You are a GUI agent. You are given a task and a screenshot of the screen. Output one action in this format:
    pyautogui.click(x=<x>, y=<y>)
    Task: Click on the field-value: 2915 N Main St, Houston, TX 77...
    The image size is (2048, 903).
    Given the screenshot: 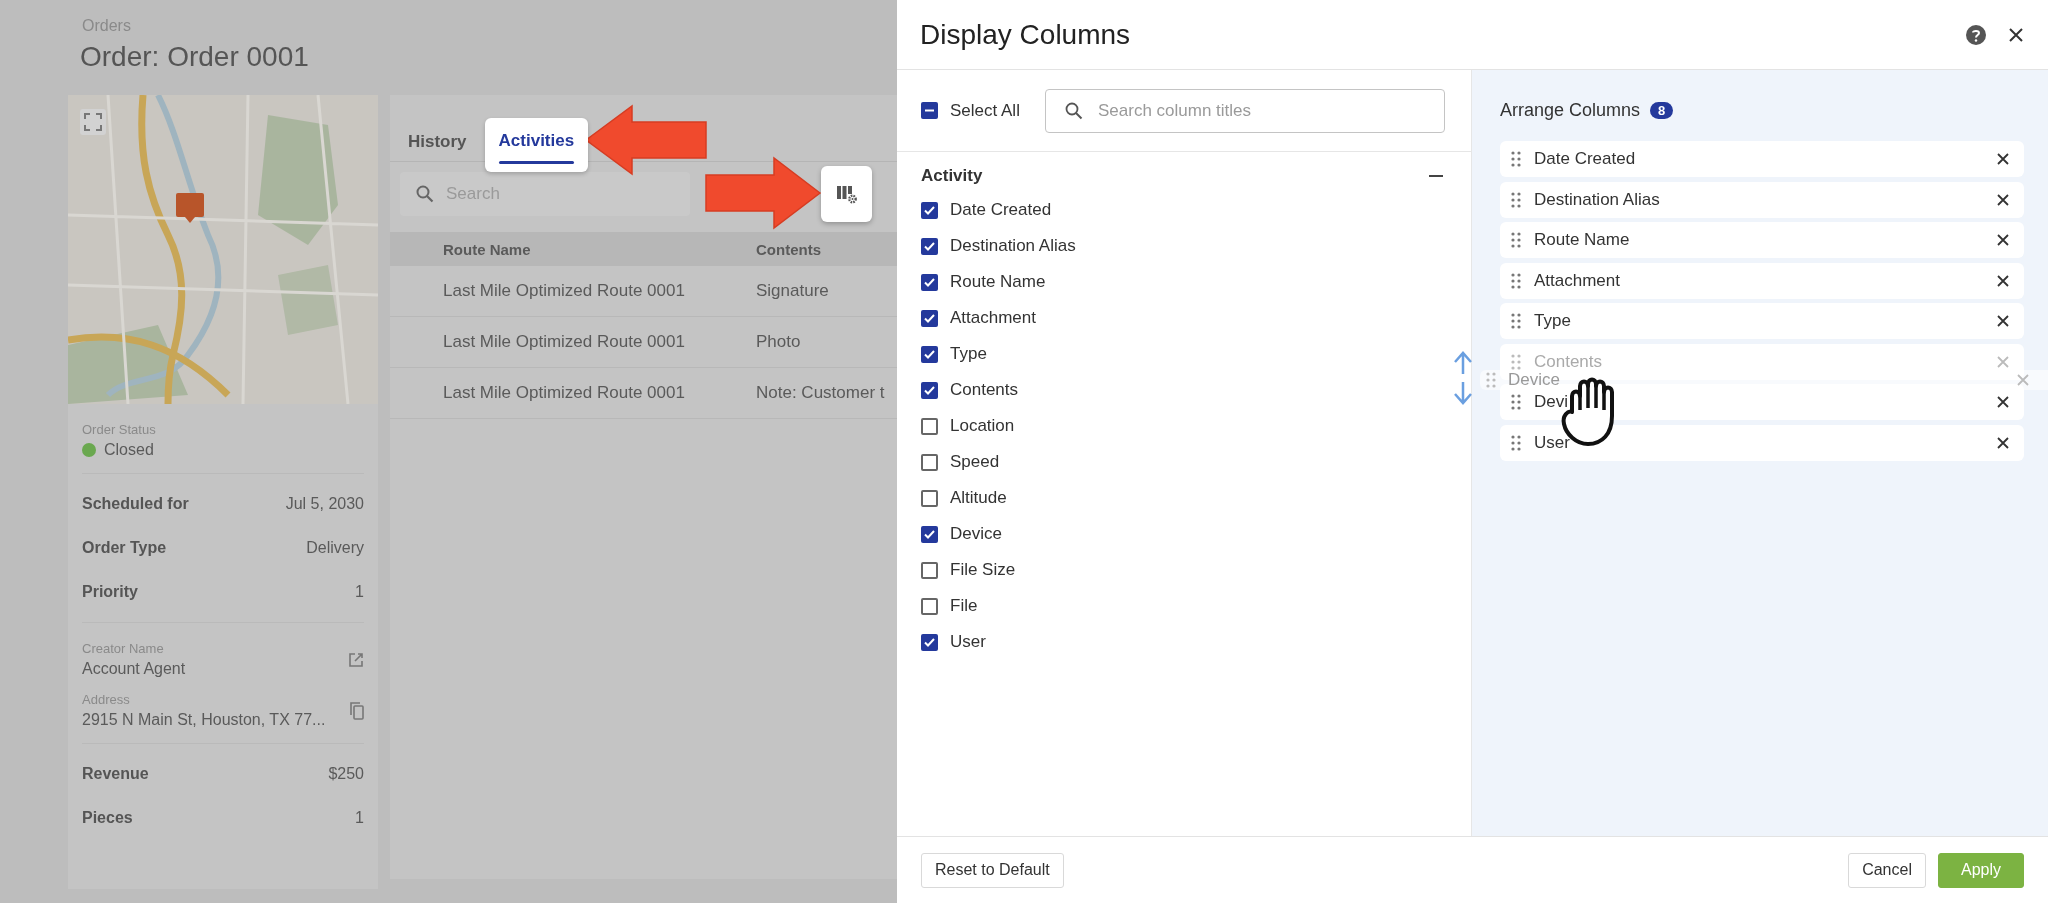 What is the action you would take?
    pyautogui.click(x=204, y=720)
    